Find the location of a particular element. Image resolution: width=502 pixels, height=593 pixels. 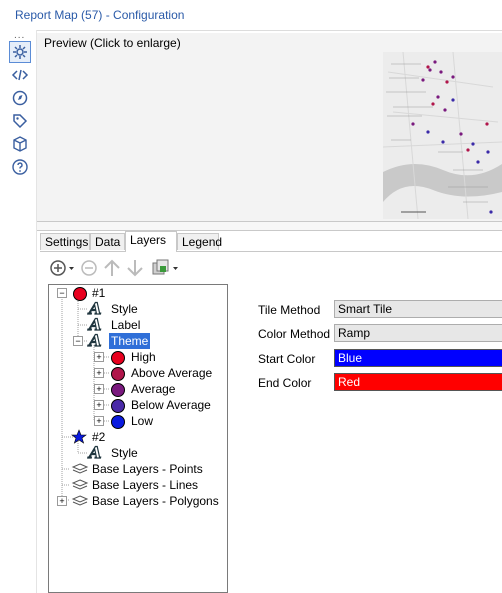

expand-toggle-average: + is located at coordinates (99, 389).